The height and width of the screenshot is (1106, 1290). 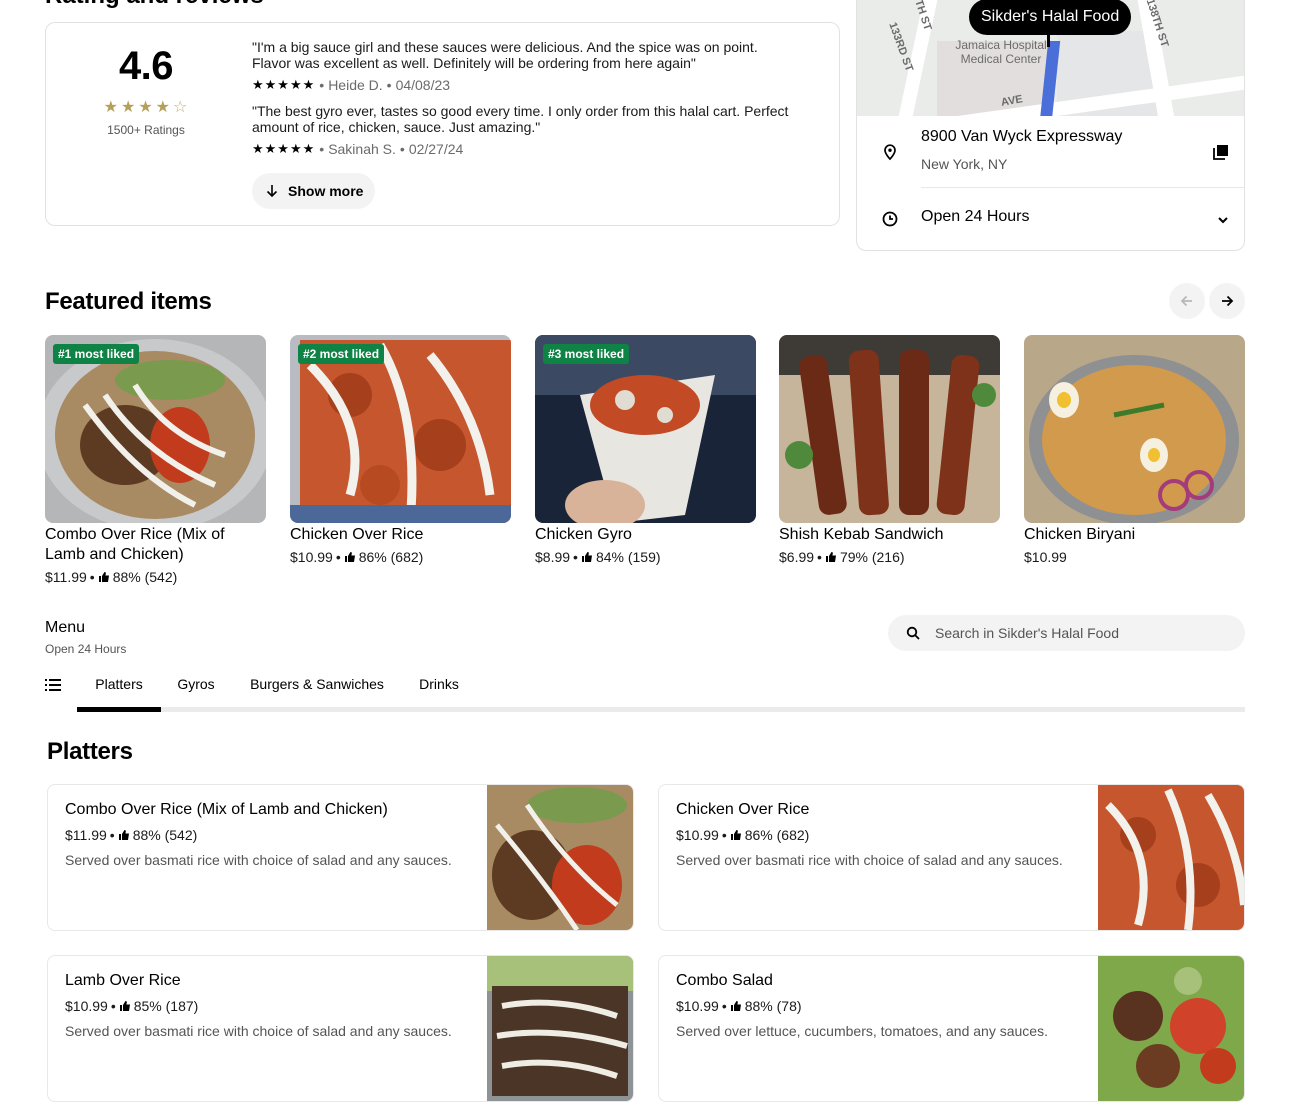 I want to click on menu-item-meta: $10.99 • 88% (78), so click(x=739, y=1006).